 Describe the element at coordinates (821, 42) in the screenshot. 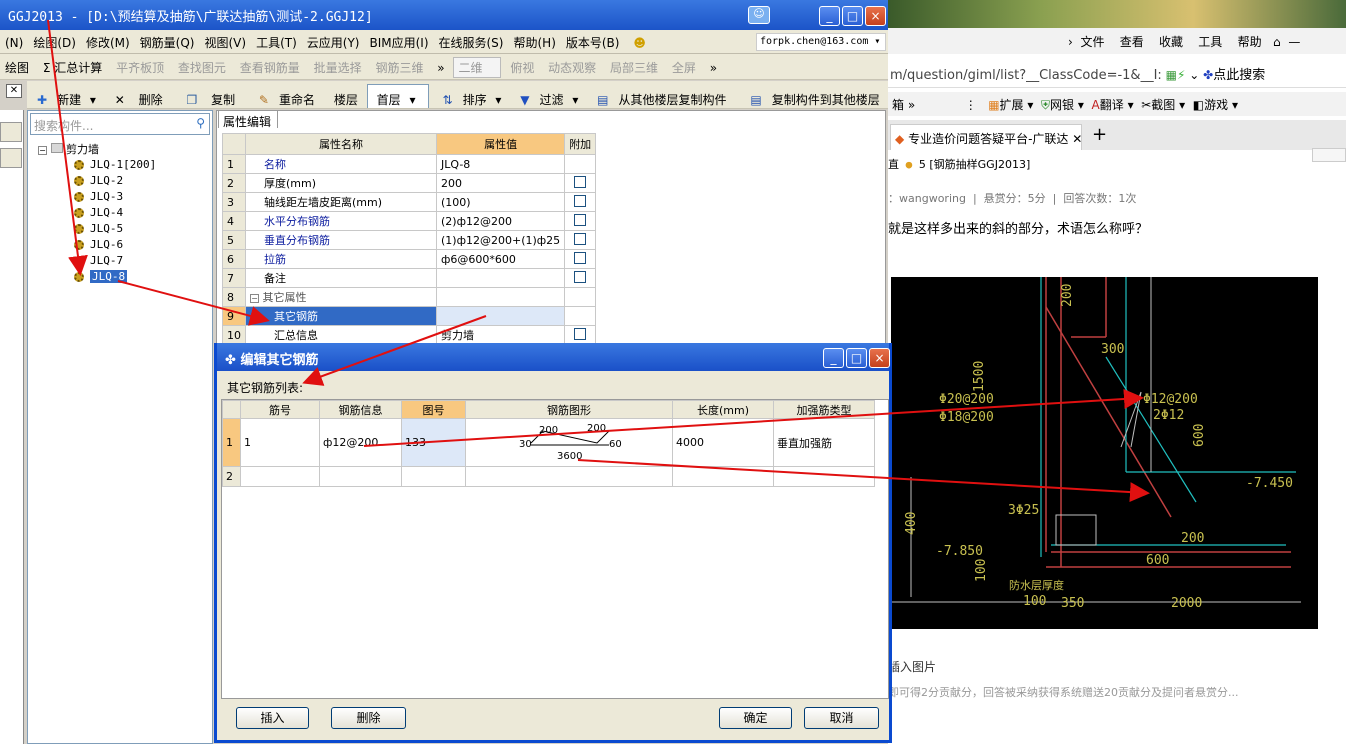

I see `account-dropdown: forpk.chen@163.com ▾` at that location.